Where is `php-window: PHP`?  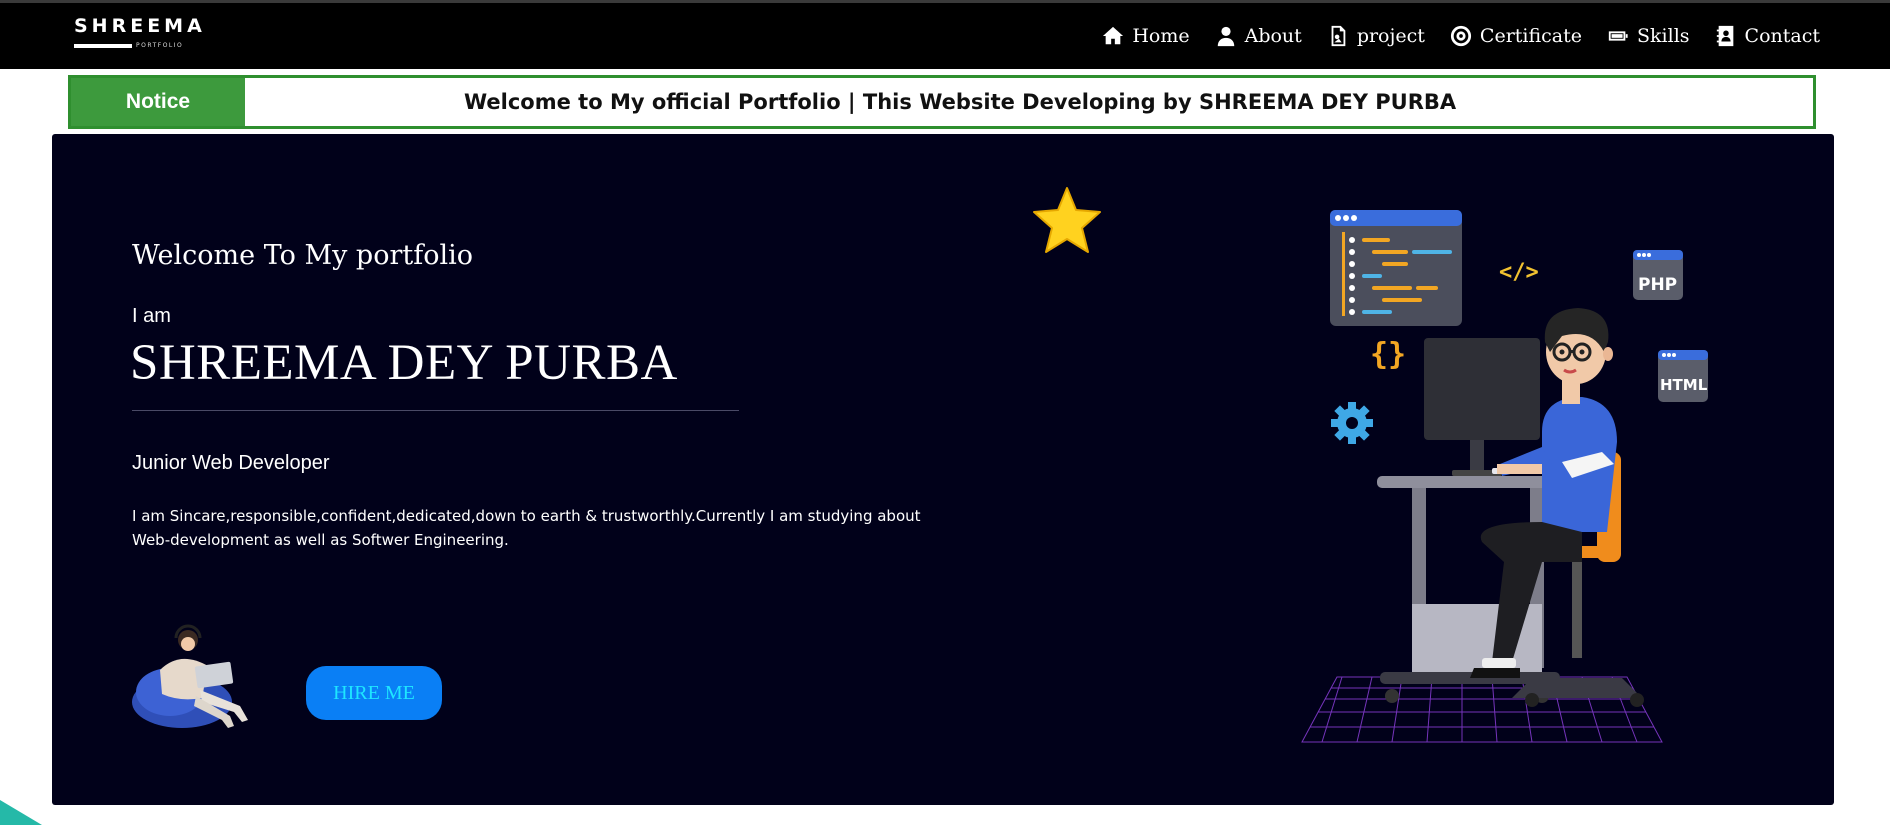
php-window: PHP is located at coordinates (1658, 275).